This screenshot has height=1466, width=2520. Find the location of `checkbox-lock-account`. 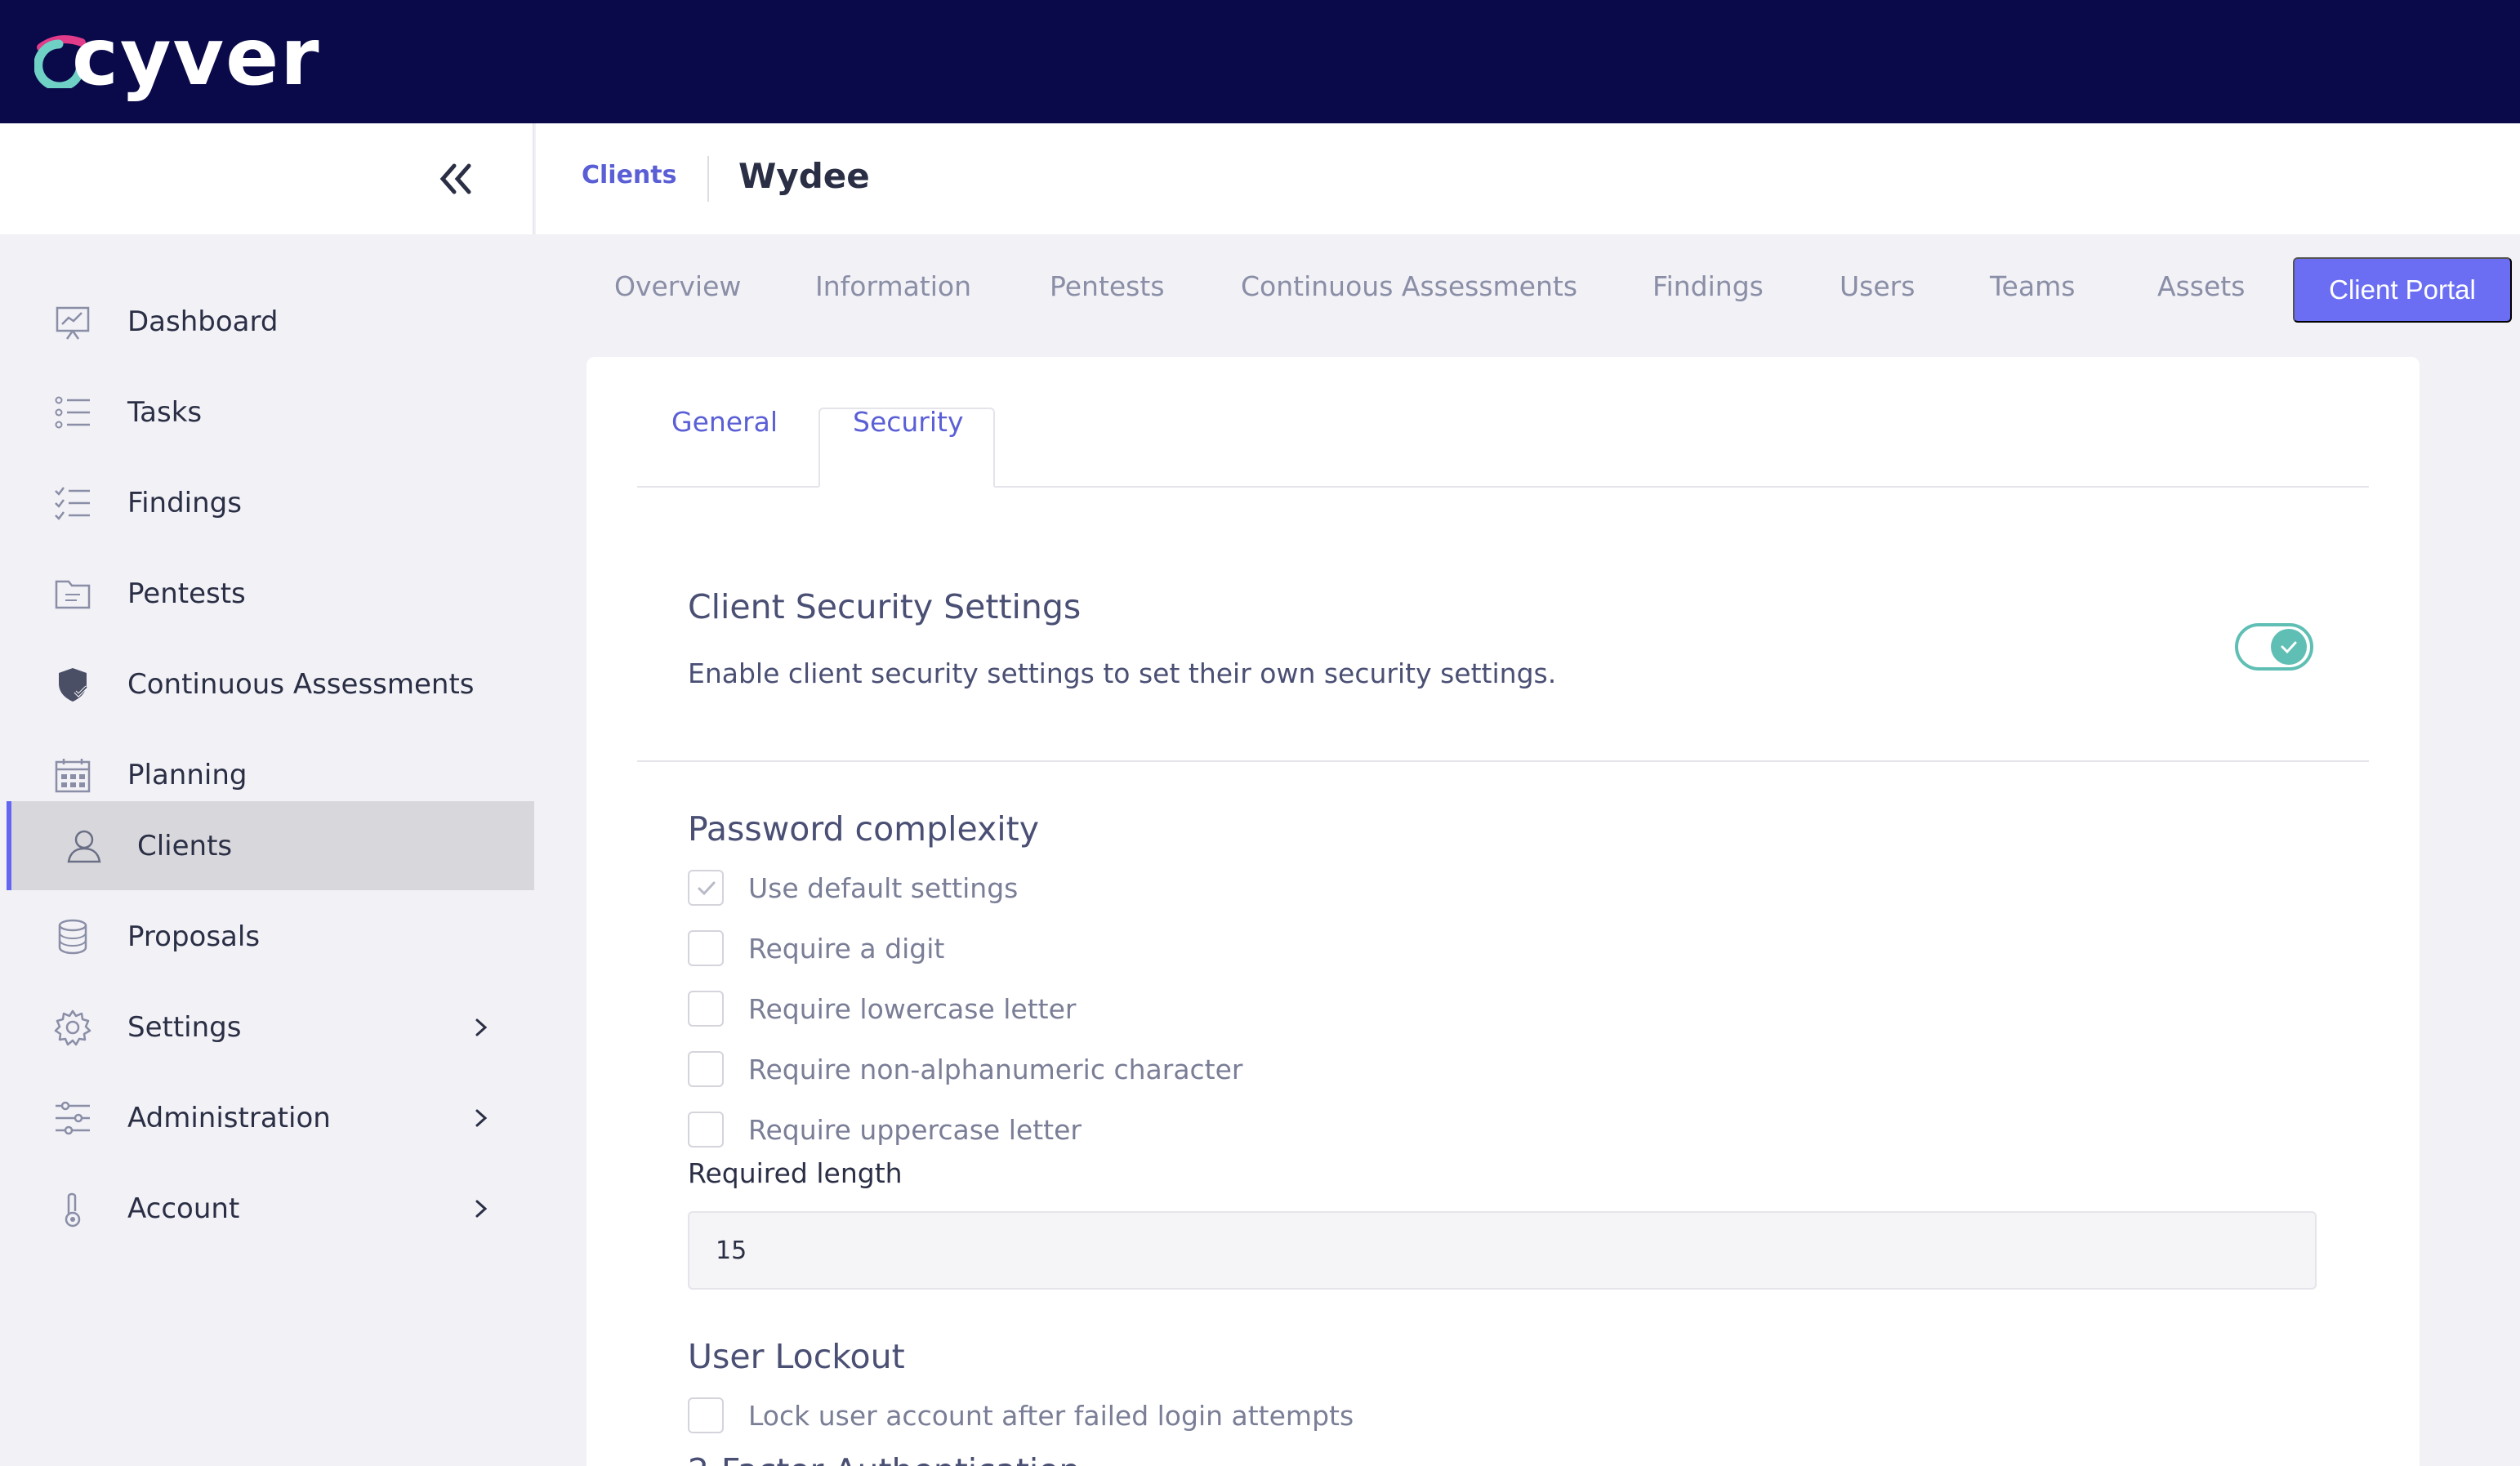

checkbox-lock-account is located at coordinates (706, 1415).